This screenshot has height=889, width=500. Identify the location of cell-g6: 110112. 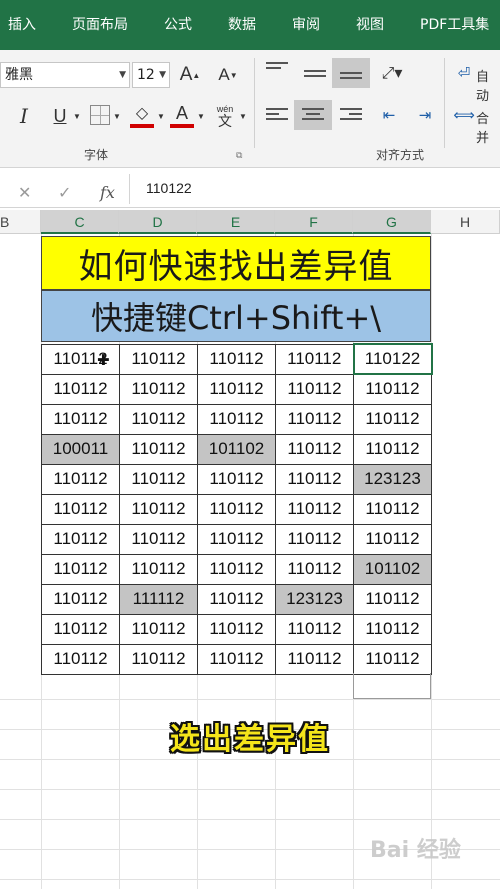
(392, 509).